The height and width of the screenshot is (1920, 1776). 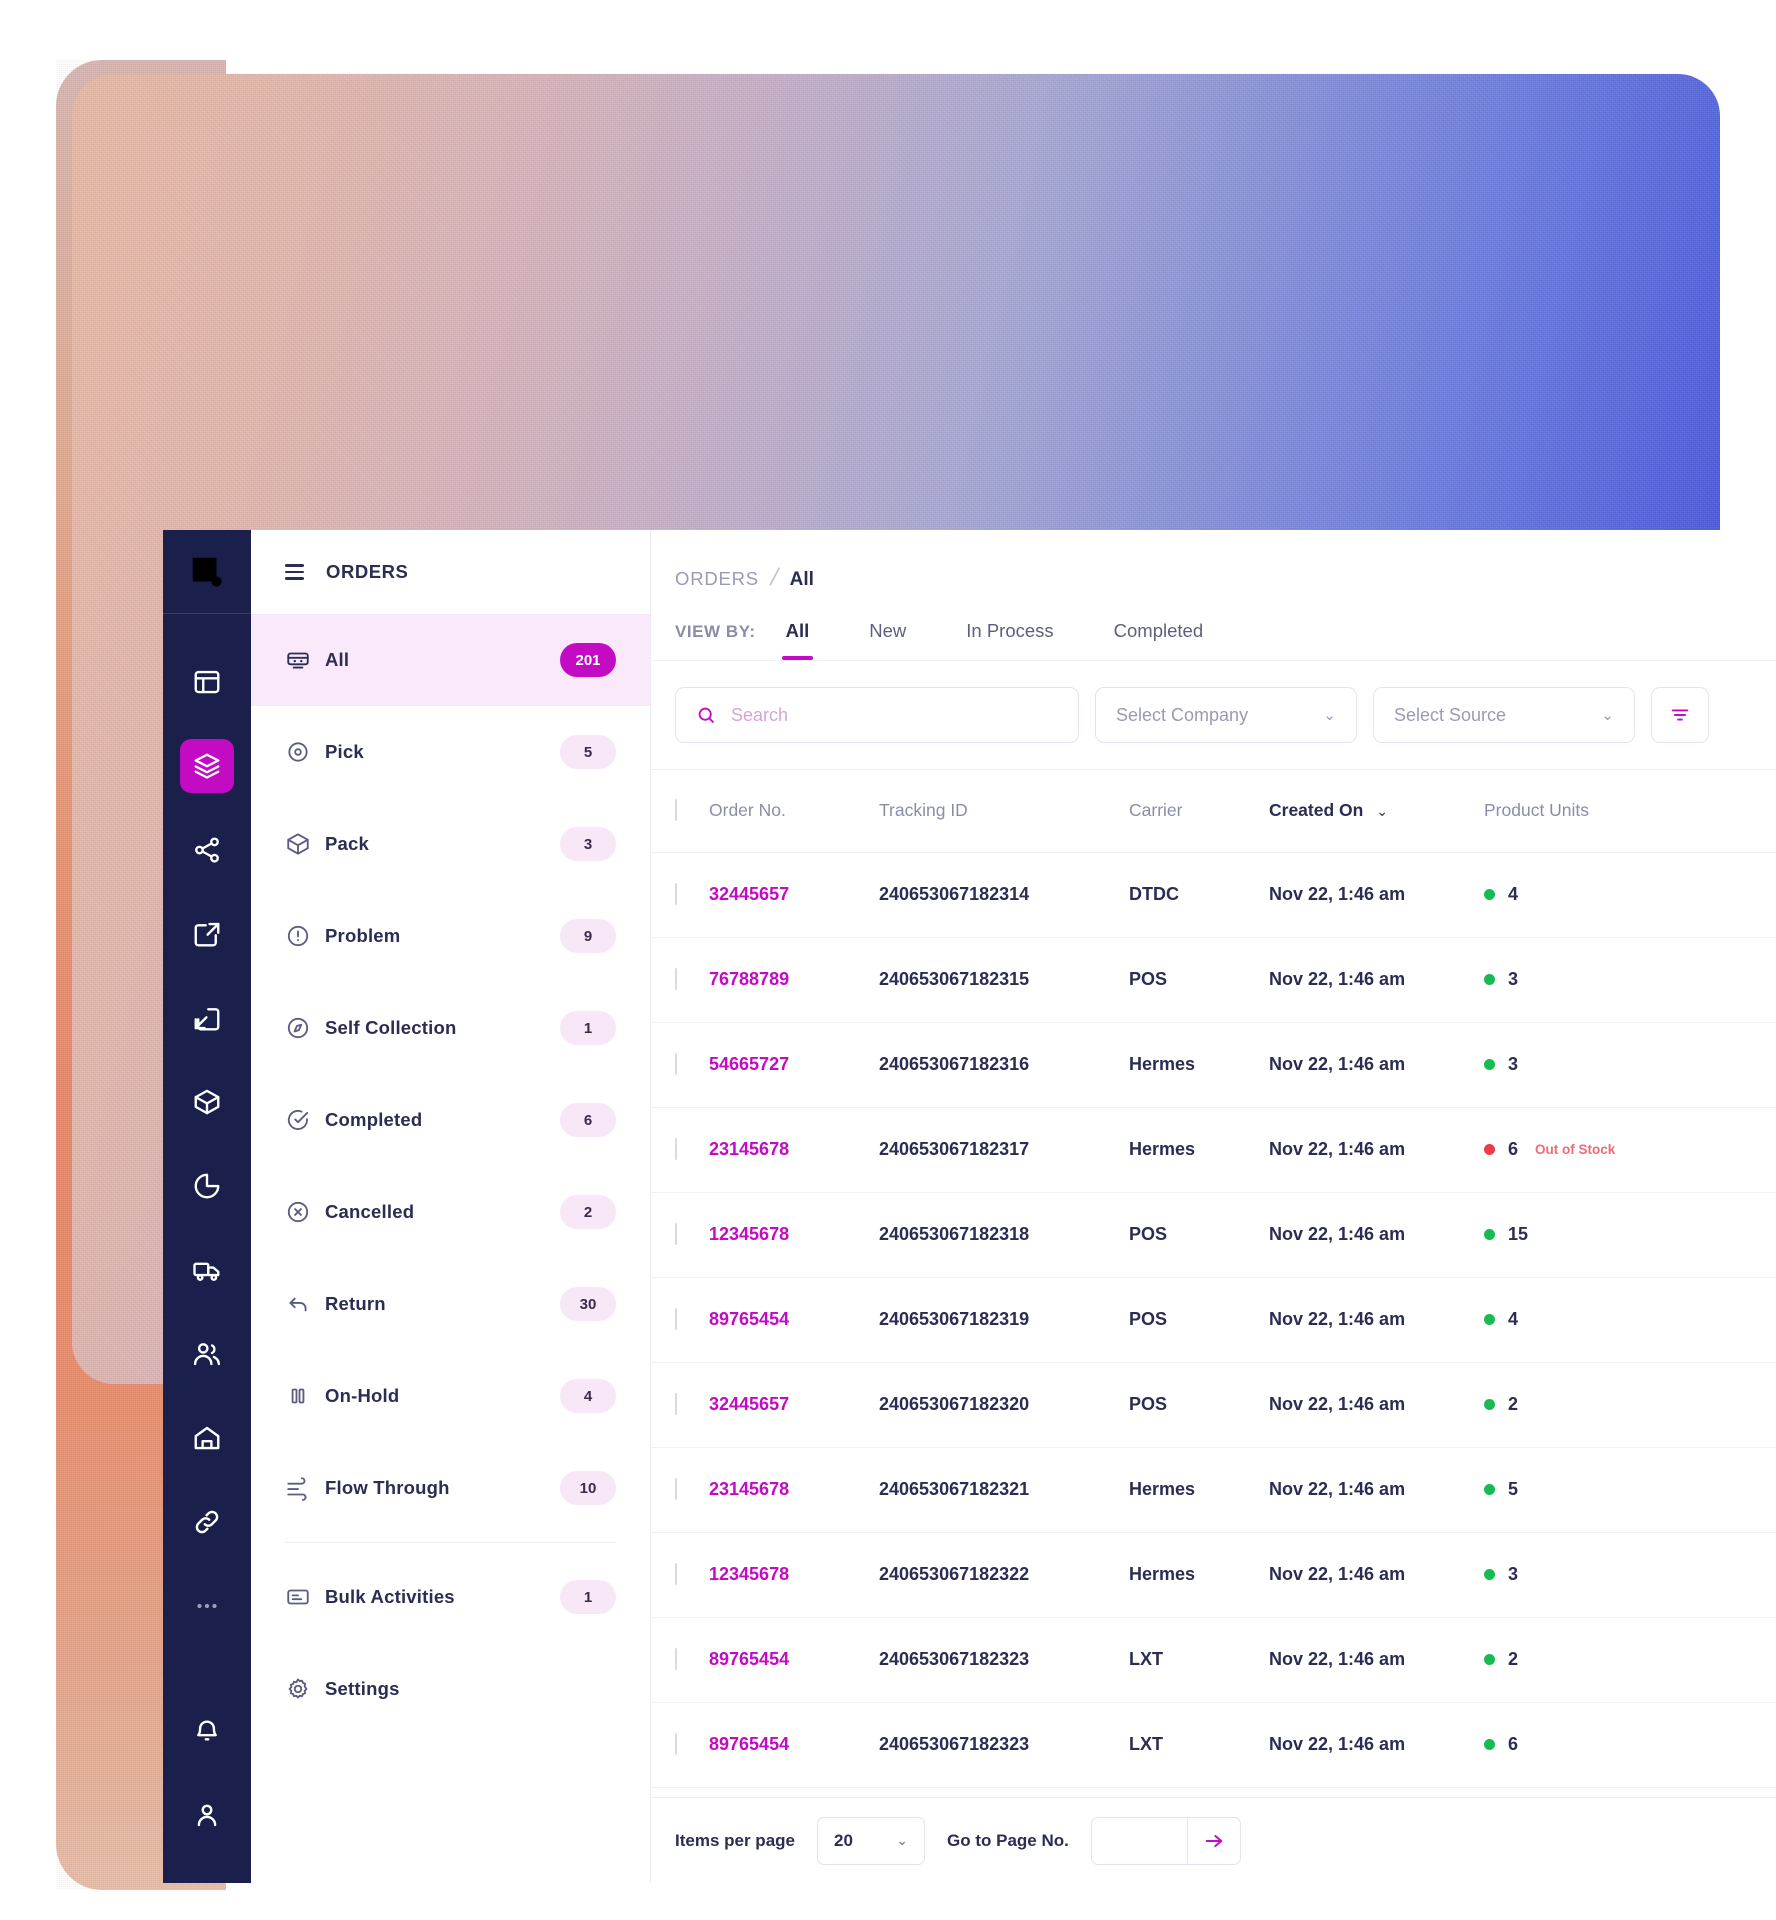 I want to click on items-per-page-select: 20 ⌄, so click(x=871, y=1840).